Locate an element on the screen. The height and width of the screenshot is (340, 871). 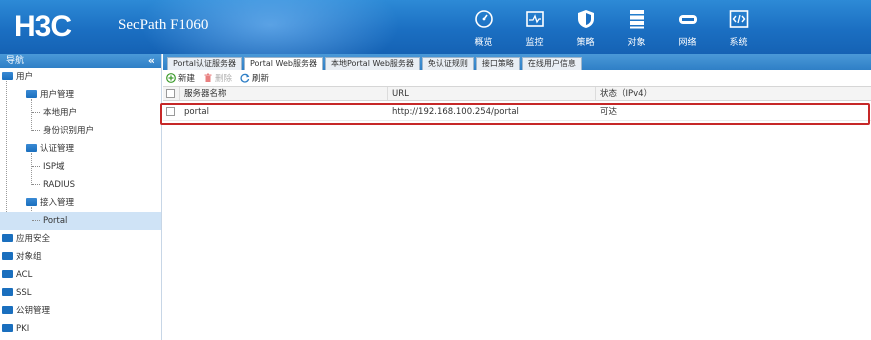
sidebar-item-label: Portal is located at coordinates (55, 221).